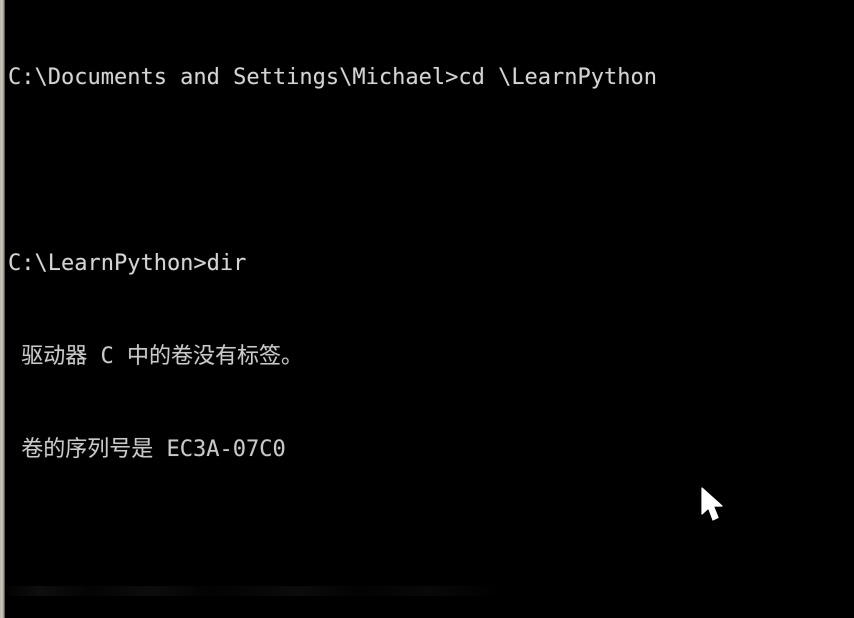 This screenshot has height=618, width=854. What do you see at coordinates (127, 263) in the screenshot?
I see `terminal-line-cmd-dir: C:\LearnPython>dir` at bounding box center [127, 263].